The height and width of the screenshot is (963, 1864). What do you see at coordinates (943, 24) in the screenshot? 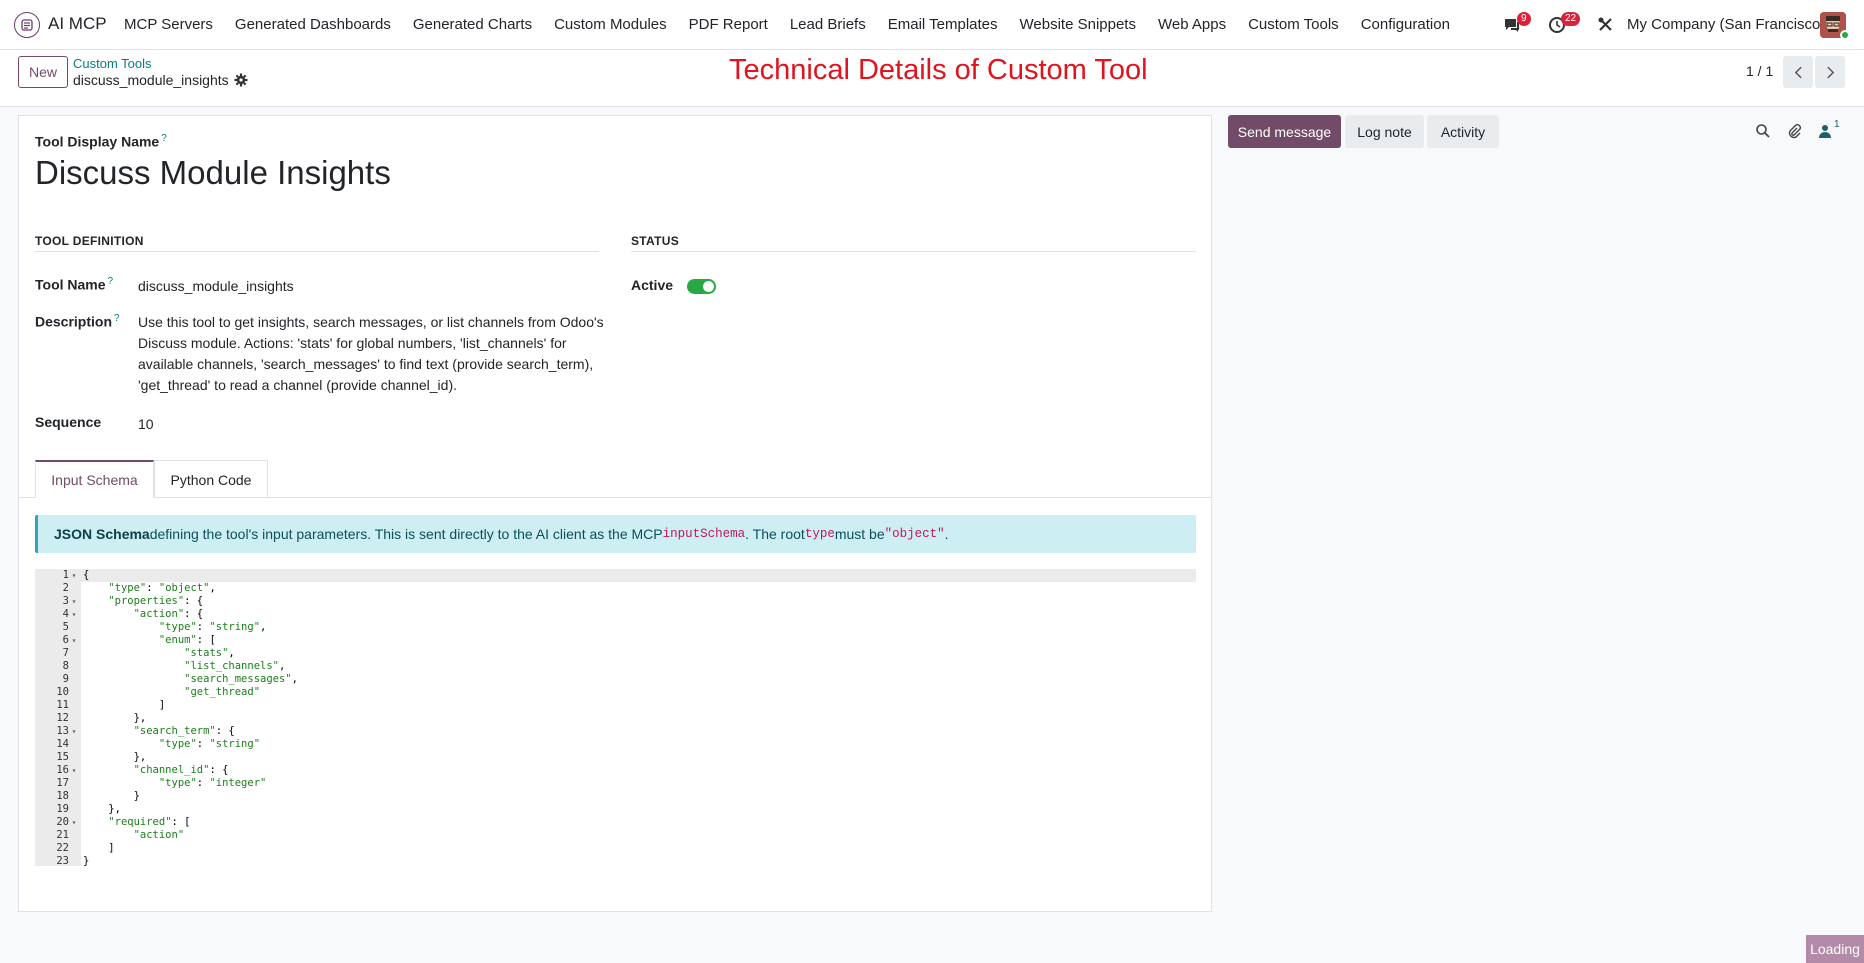
I see `menu-item-email-templates: Email Templates` at bounding box center [943, 24].